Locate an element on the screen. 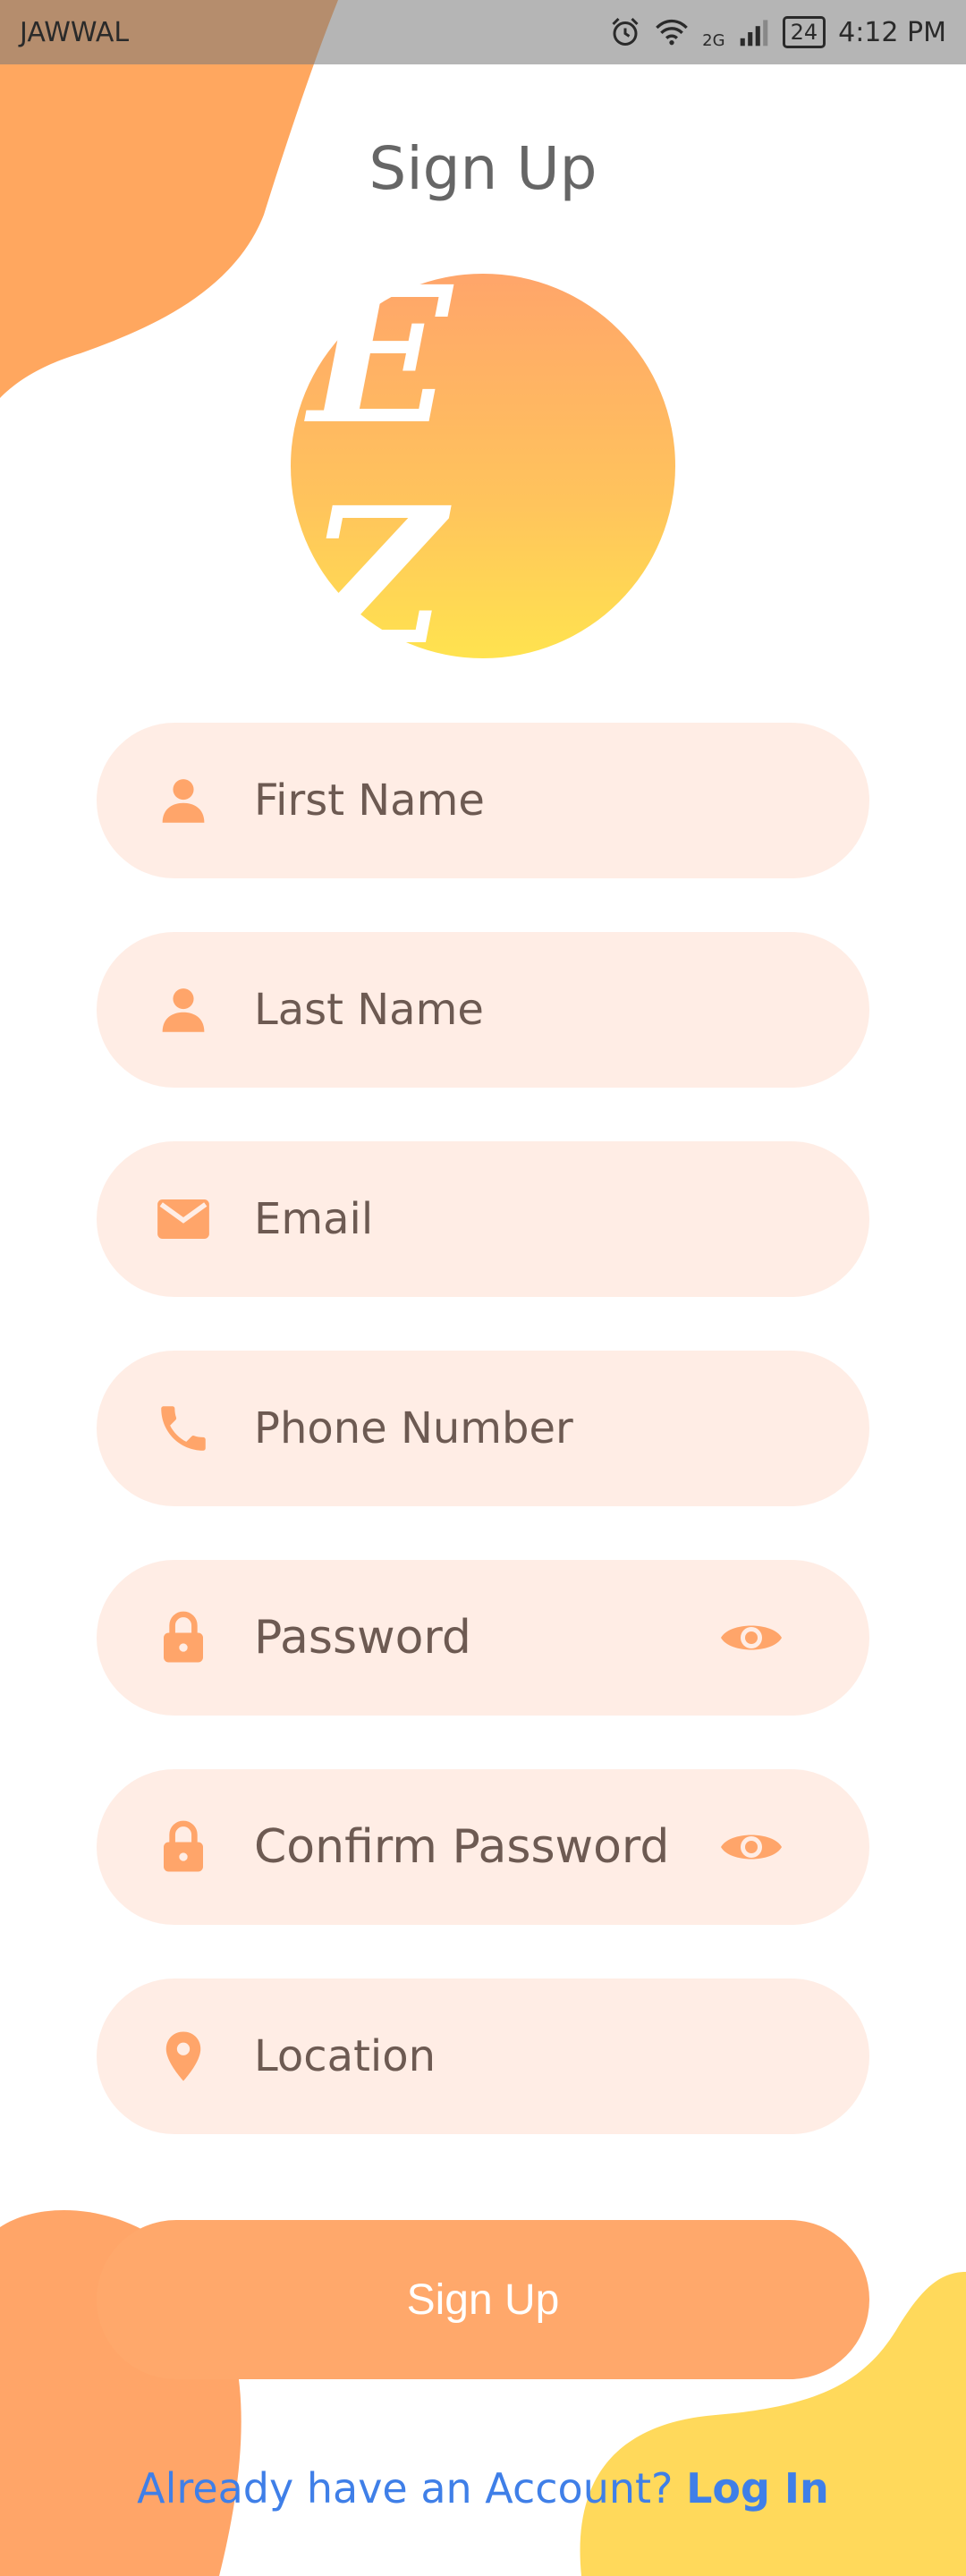 This screenshot has width=966, height=2576. location-field: Location is located at coordinates (483, 2056).